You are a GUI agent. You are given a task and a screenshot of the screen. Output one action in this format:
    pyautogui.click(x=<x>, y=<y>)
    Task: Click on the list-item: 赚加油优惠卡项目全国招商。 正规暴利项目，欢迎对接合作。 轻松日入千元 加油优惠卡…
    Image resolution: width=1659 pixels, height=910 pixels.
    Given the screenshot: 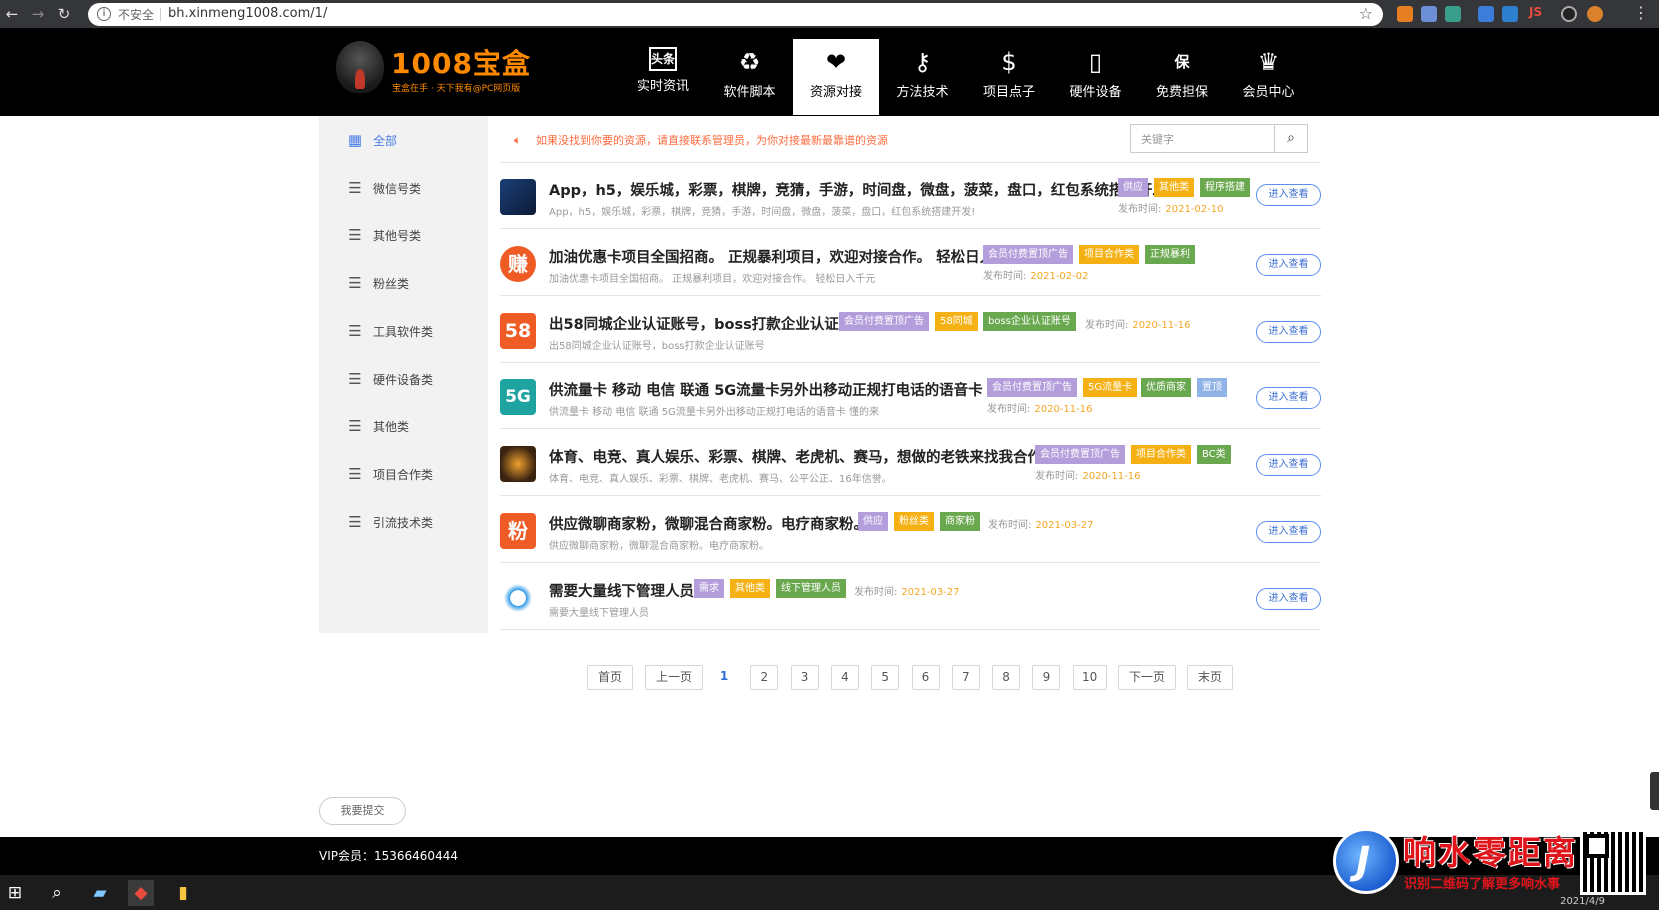 What is the action you would take?
    pyautogui.click(x=910, y=262)
    